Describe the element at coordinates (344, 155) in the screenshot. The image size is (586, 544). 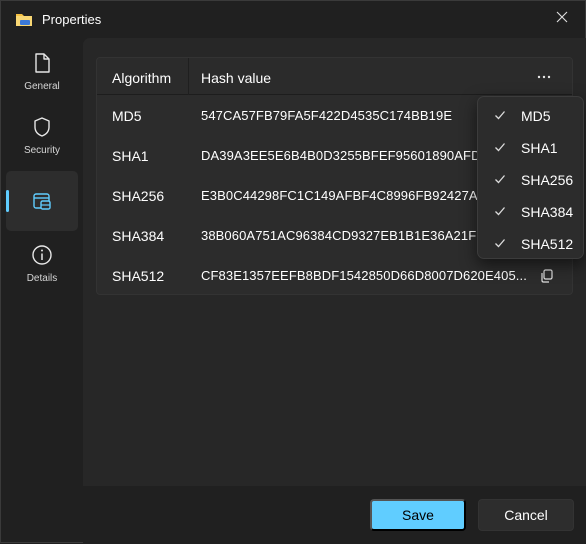
I see `hash-cell: DA39A3EE5E6B4B0D3255BFEF95601890AFD8` at that location.